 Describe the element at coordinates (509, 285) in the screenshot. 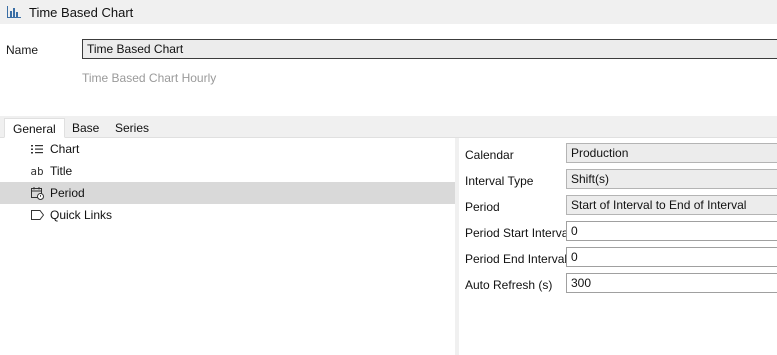

I see `property-label: Auto Refresh (s)` at that location.